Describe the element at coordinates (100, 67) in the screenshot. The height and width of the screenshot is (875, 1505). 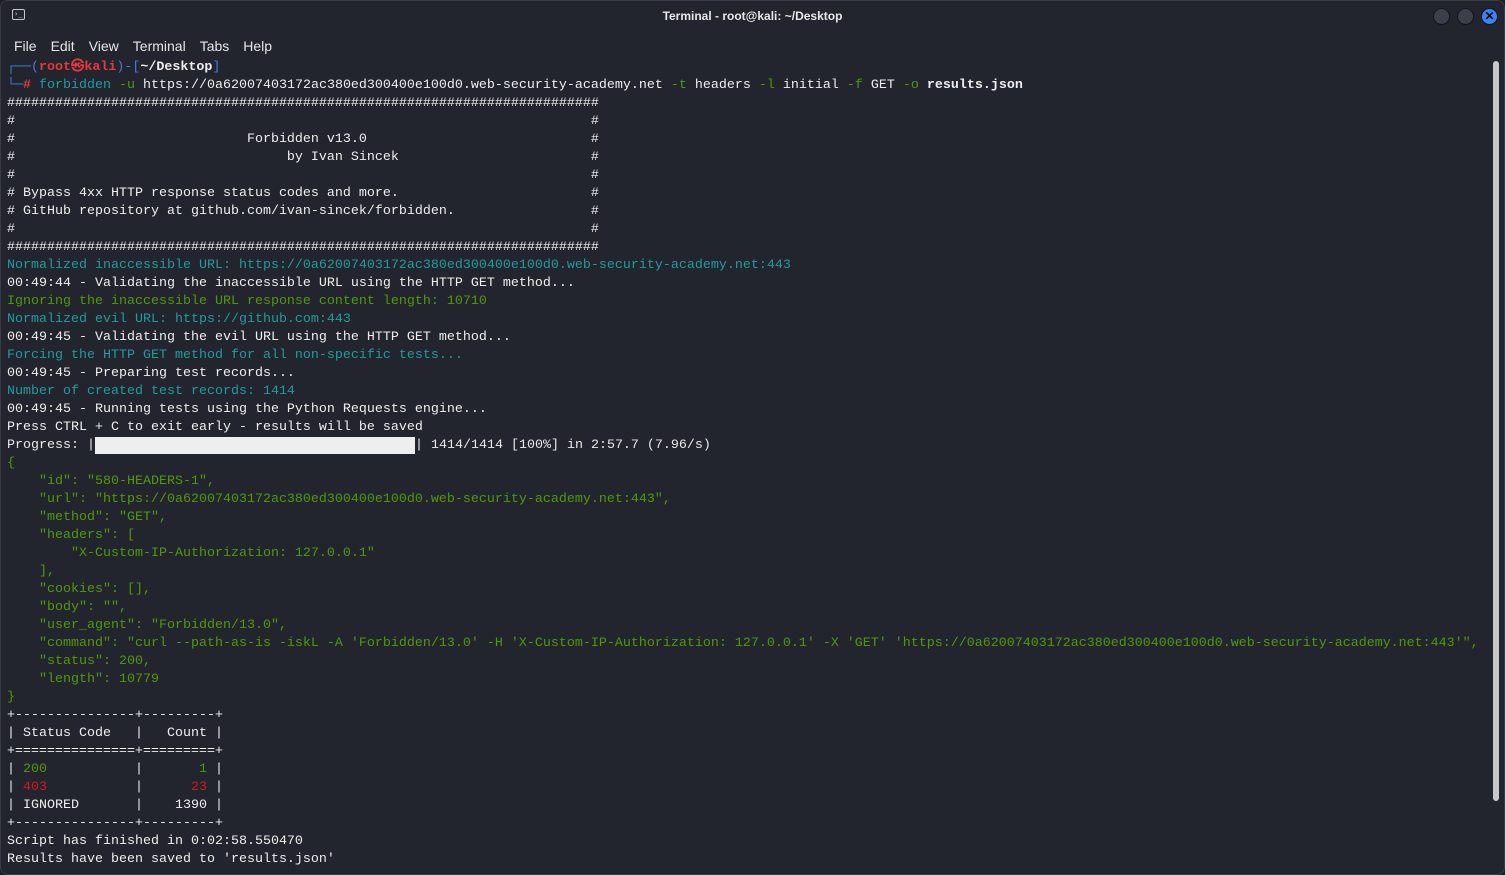
I see `prompt-host: kali` at that location.